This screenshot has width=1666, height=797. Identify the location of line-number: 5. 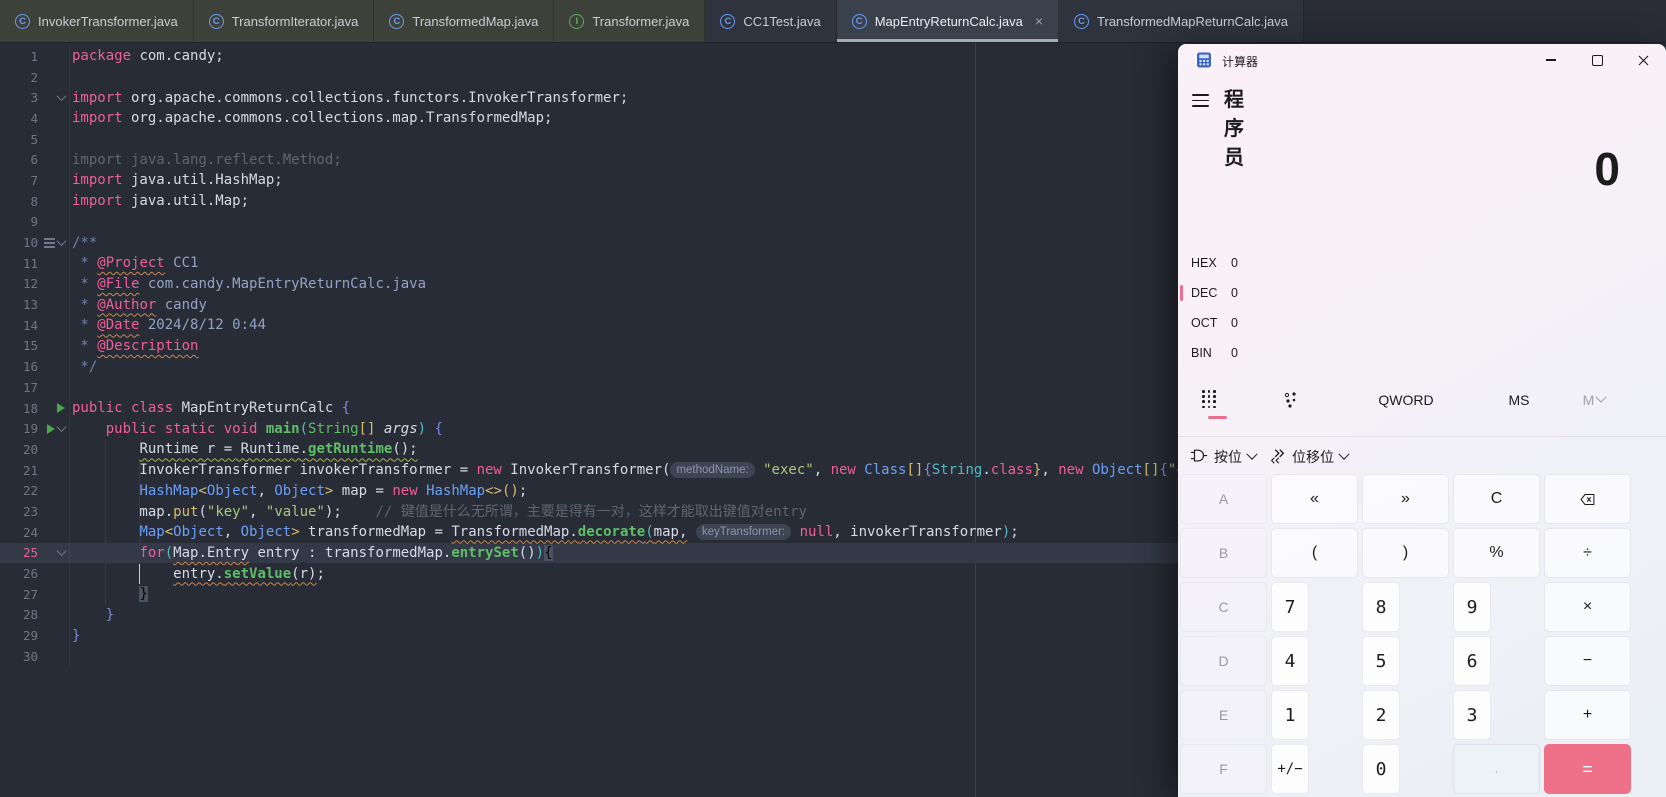
(34, 139).